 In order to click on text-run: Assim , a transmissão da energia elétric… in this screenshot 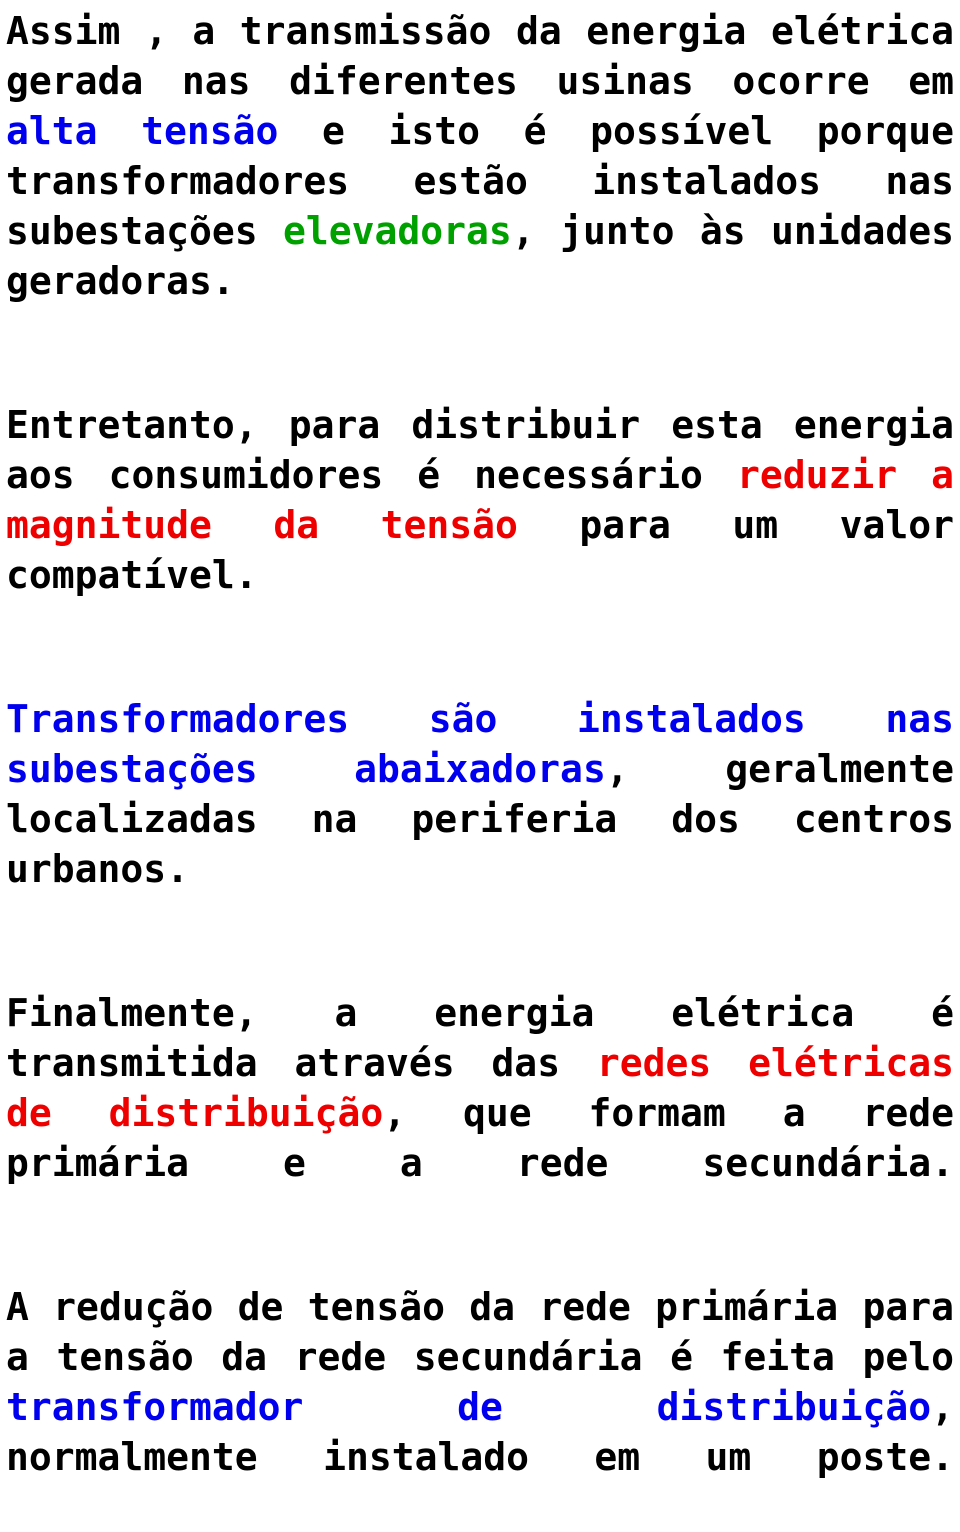, I will do `click(480, 56)`.